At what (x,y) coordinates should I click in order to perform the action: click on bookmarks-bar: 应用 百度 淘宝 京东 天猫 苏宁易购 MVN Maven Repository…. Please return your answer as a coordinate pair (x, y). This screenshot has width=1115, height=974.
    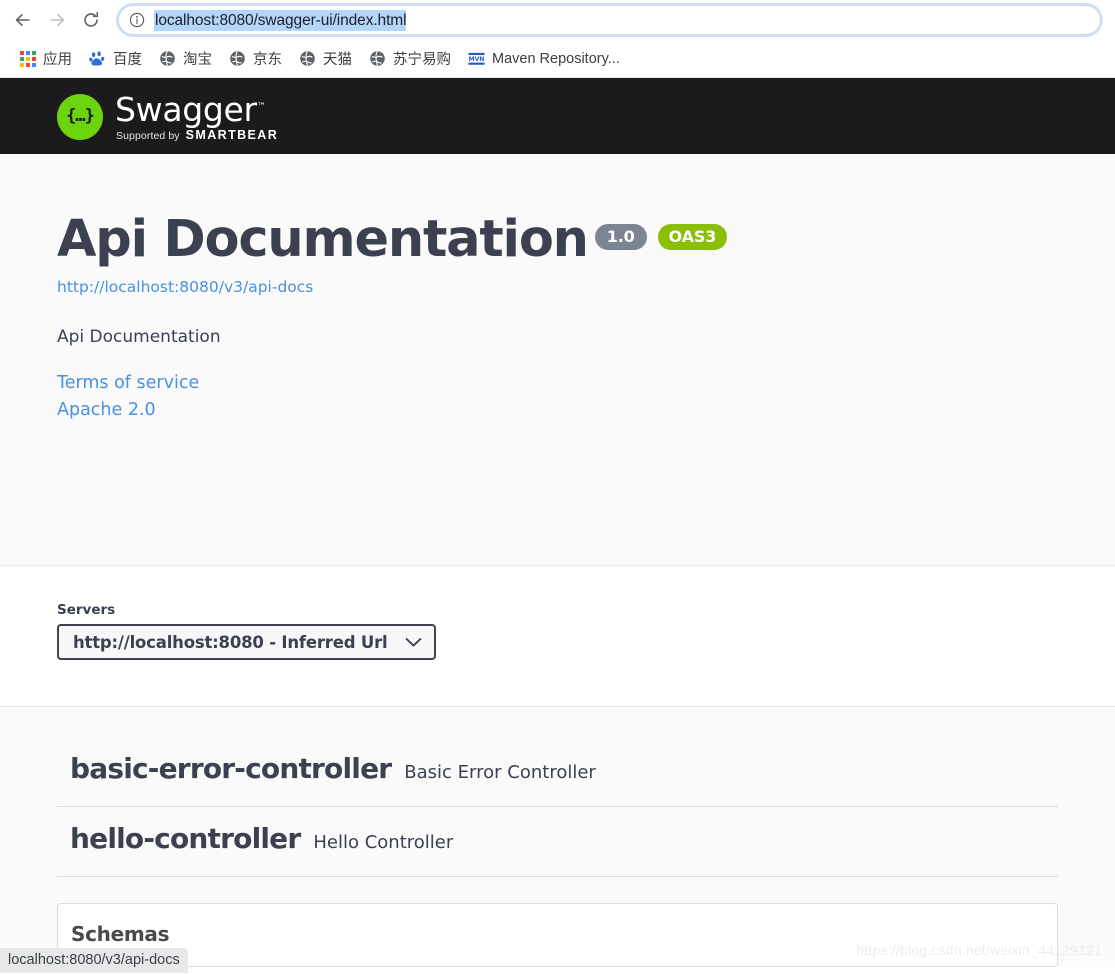
    Looking at the image, I should click on (557, 59).